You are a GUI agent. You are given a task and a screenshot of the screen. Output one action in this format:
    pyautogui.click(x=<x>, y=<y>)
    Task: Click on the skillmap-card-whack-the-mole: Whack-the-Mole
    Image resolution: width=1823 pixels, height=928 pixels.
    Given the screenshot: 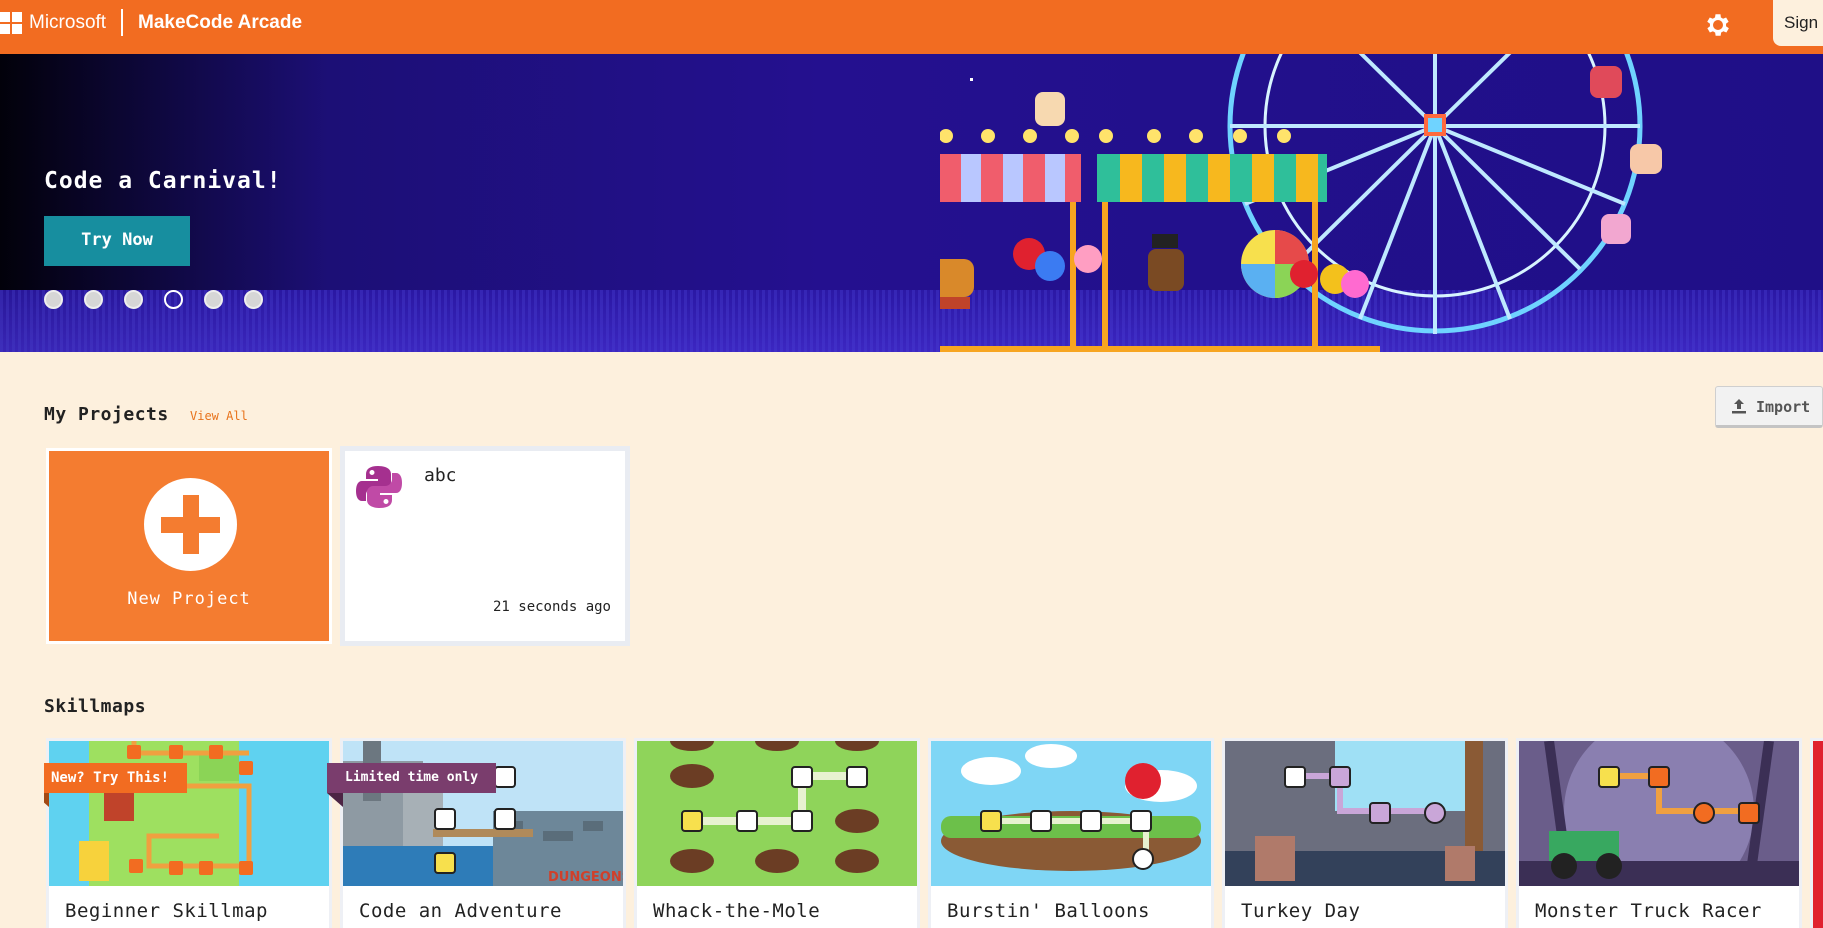 What is the action you would take?
    pyautogui.click(x=777, y=833)
    